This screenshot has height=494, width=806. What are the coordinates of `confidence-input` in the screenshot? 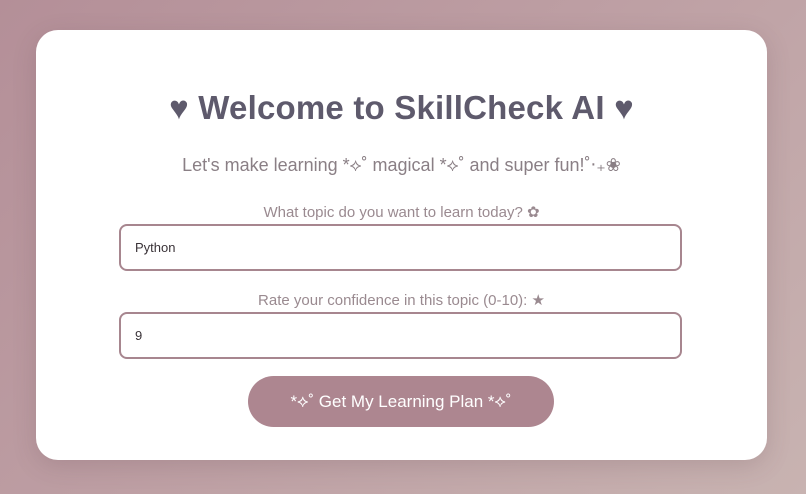 It's located at (400, 335).